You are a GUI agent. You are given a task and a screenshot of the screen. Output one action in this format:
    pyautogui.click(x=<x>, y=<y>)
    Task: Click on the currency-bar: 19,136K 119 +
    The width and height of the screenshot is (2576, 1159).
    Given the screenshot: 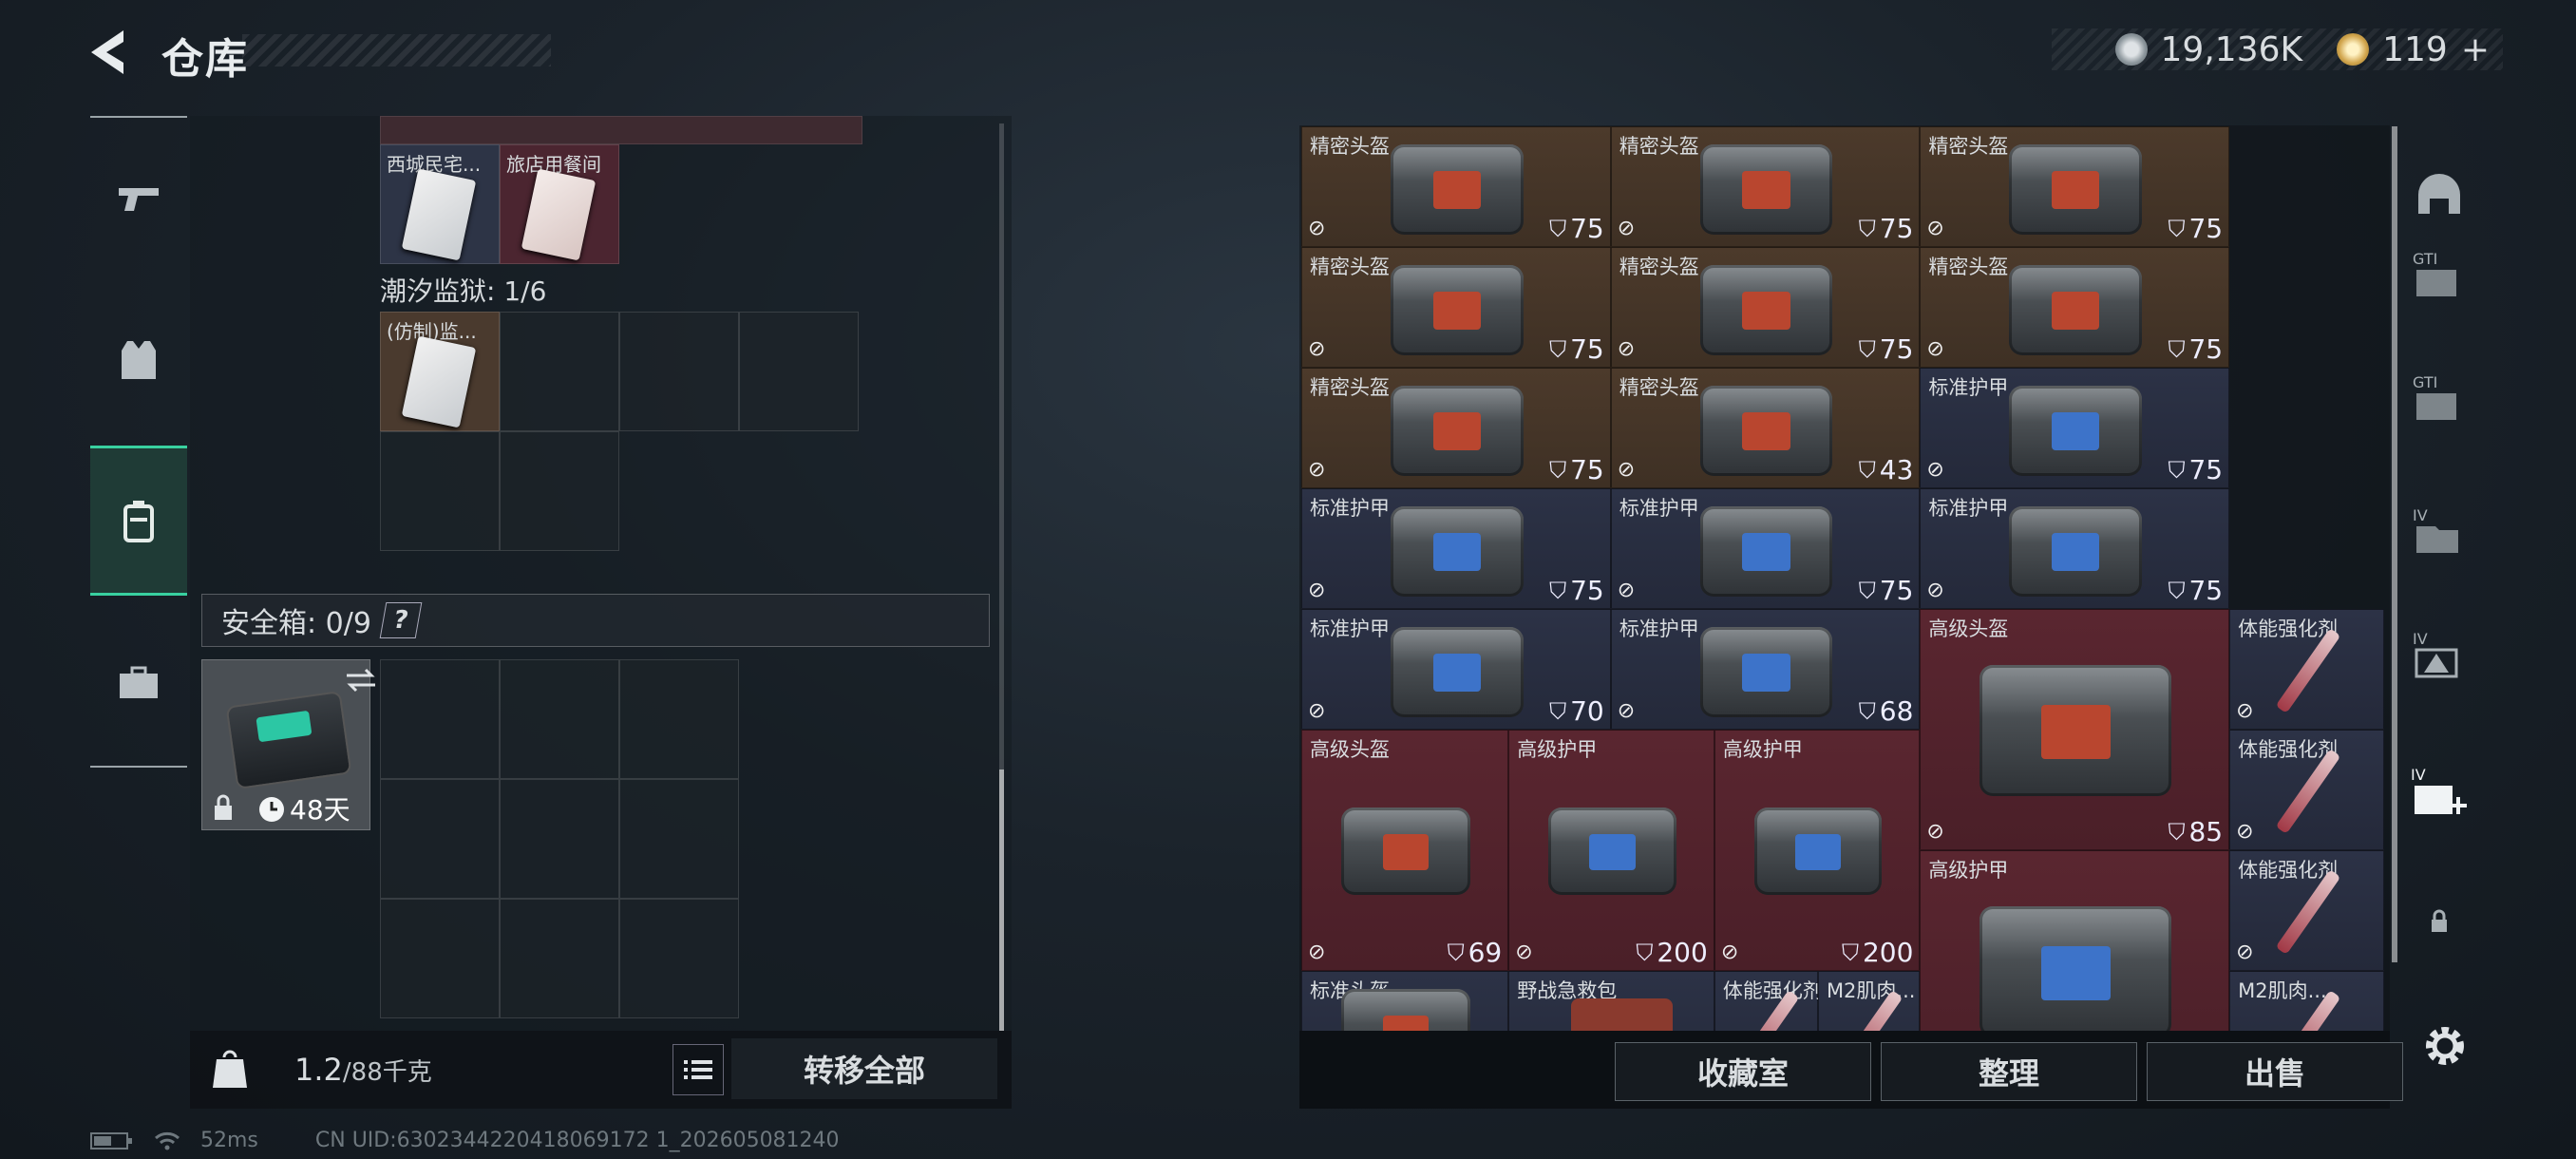 What is the action you would take?
    pyautogui.click(x=2277, y=49)
    